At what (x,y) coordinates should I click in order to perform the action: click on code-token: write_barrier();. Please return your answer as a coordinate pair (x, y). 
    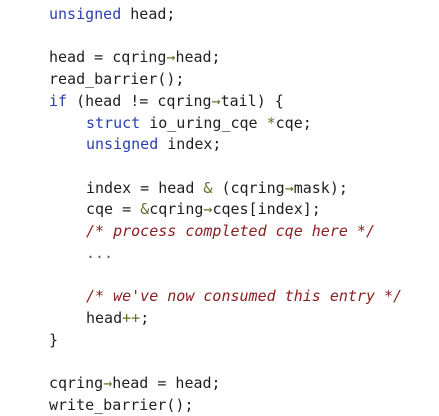
    Looking at the image, I should click on (121, 404).